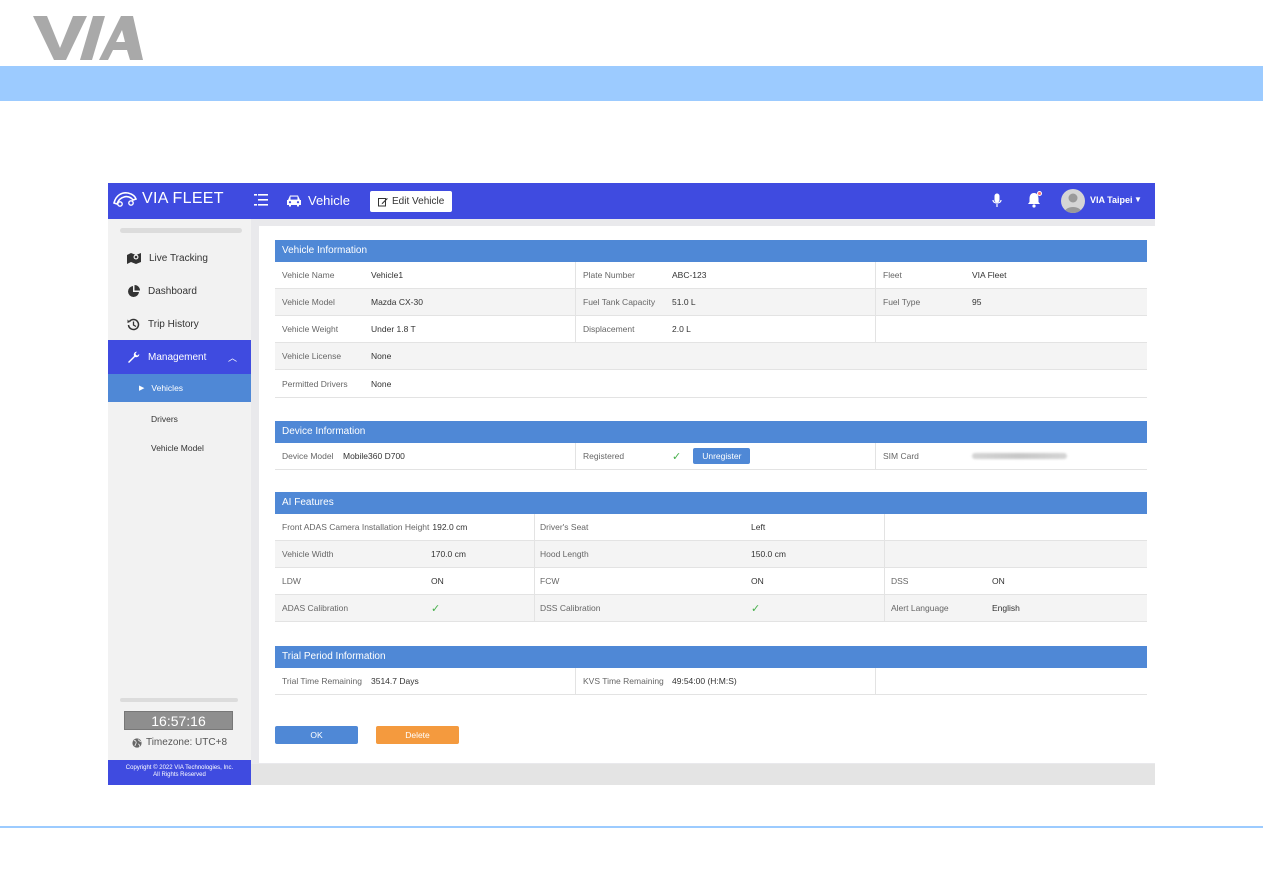 This screenshot has width=1263, height=893. What do you see at coordinates (329, 200) in the screenshot?
I see `page-title: Vehicle` at bounding box center [329, 200].